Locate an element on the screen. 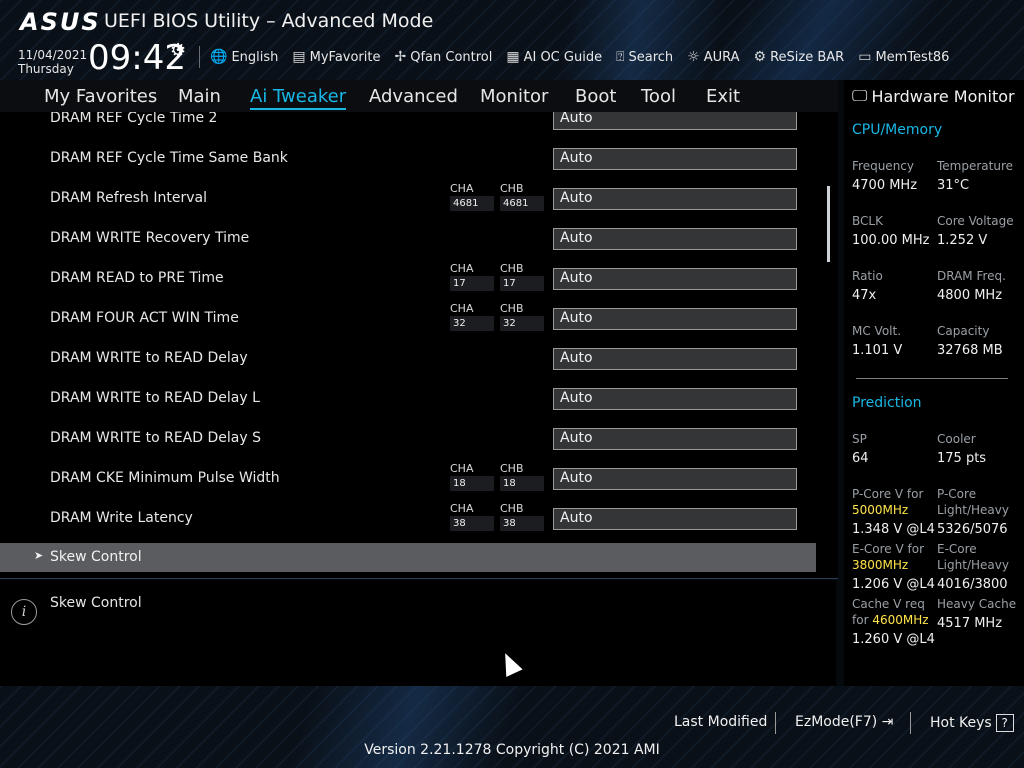 This screenshot has width=1024, height=768. aura-icon: ☼ is located at coordinates (693, 57).